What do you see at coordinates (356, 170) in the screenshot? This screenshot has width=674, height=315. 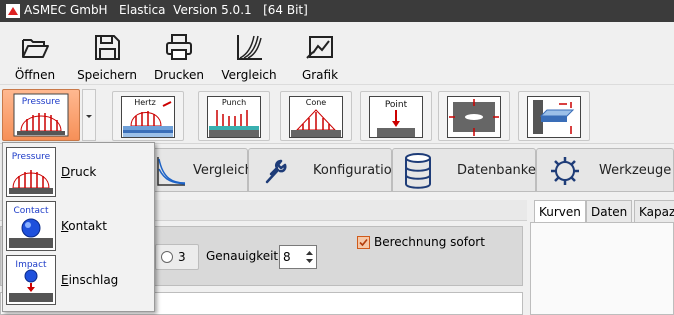 I see `tab-configuration-label: Konfiguration` at bounding box center [356, 170].